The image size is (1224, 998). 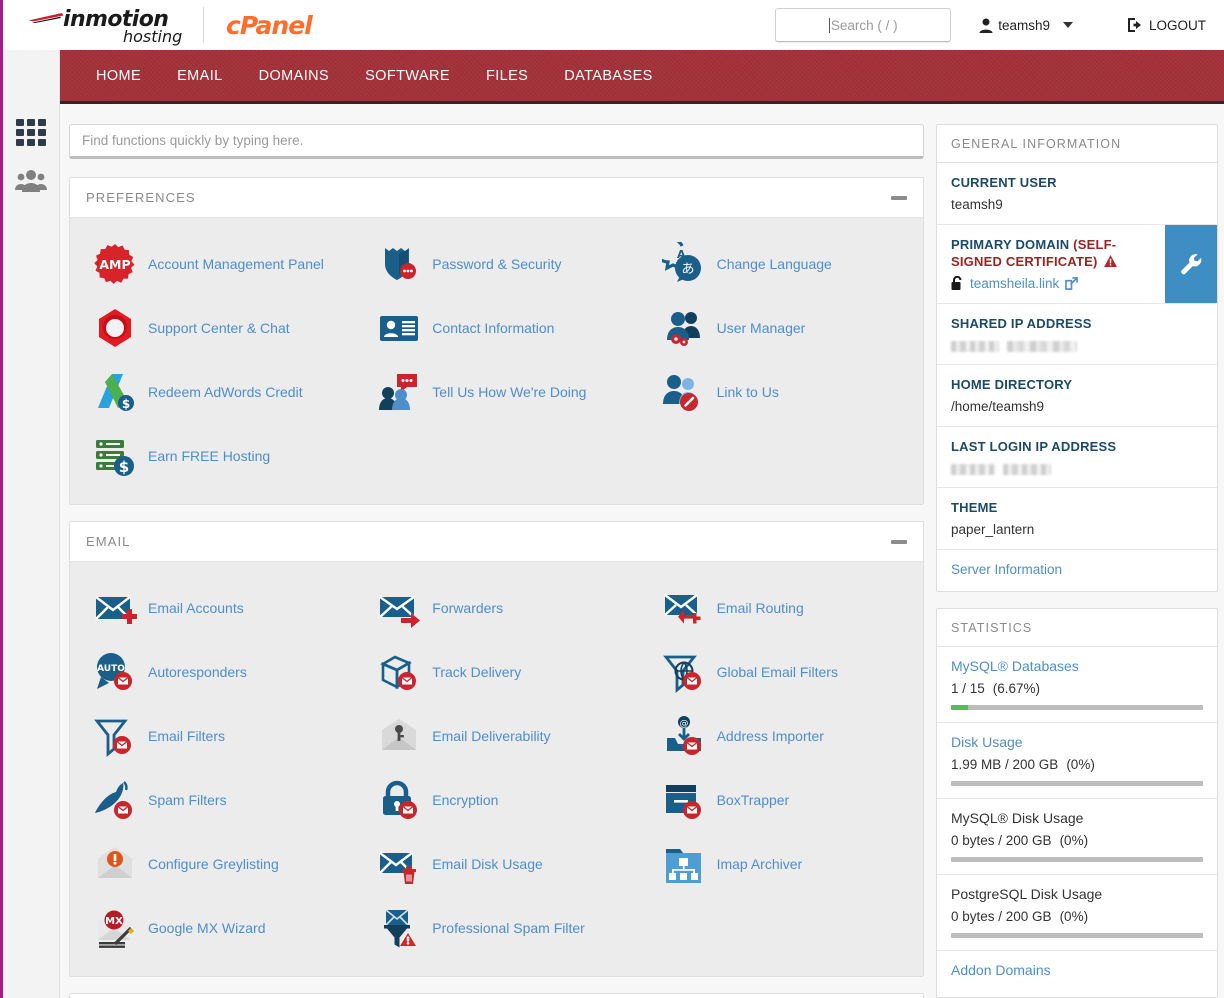 What do you see at coordinates (399, 864) in the screenshot?
I see `envelope-trash-icon` at bounding box center [399, 864].